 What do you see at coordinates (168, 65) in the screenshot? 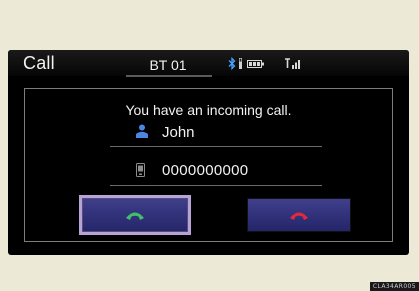
I see `device-name: BT 01` at bounding box center [168, 65].